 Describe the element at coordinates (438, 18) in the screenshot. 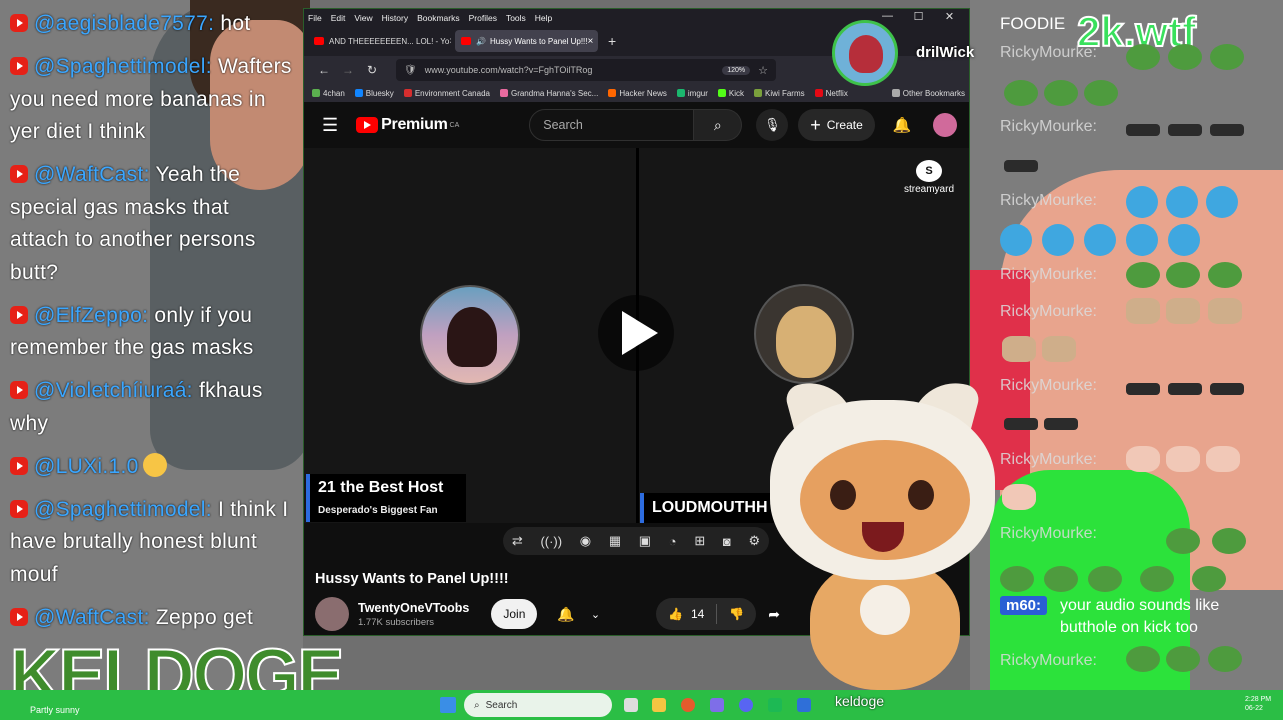

I see `menu-bookmarks: Bookmarks` at that location.